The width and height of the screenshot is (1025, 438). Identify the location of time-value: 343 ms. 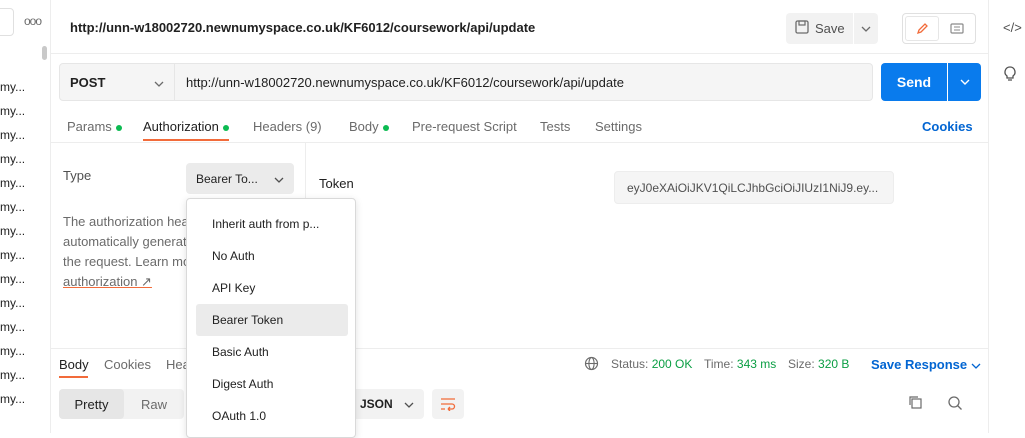
(756, 364).